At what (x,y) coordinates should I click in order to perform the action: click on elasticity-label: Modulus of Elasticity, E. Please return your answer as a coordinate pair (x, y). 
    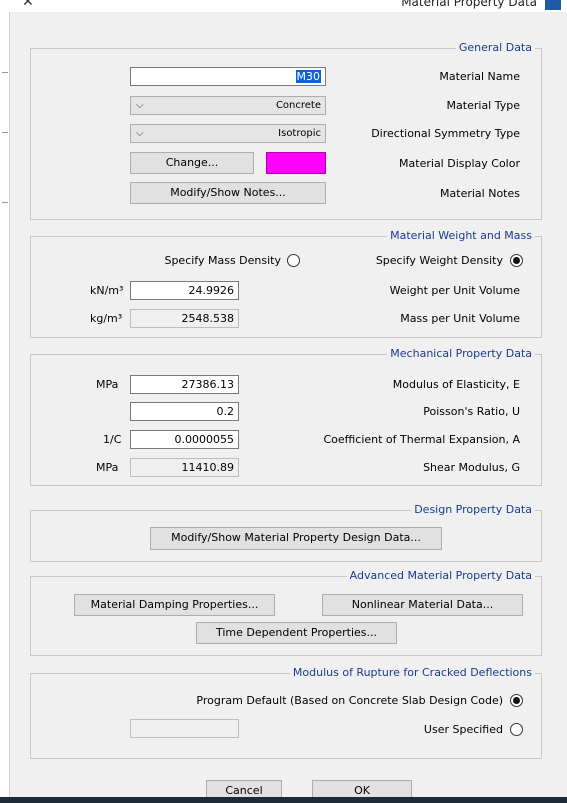
    Looking at the image, I should click on (456, 384).